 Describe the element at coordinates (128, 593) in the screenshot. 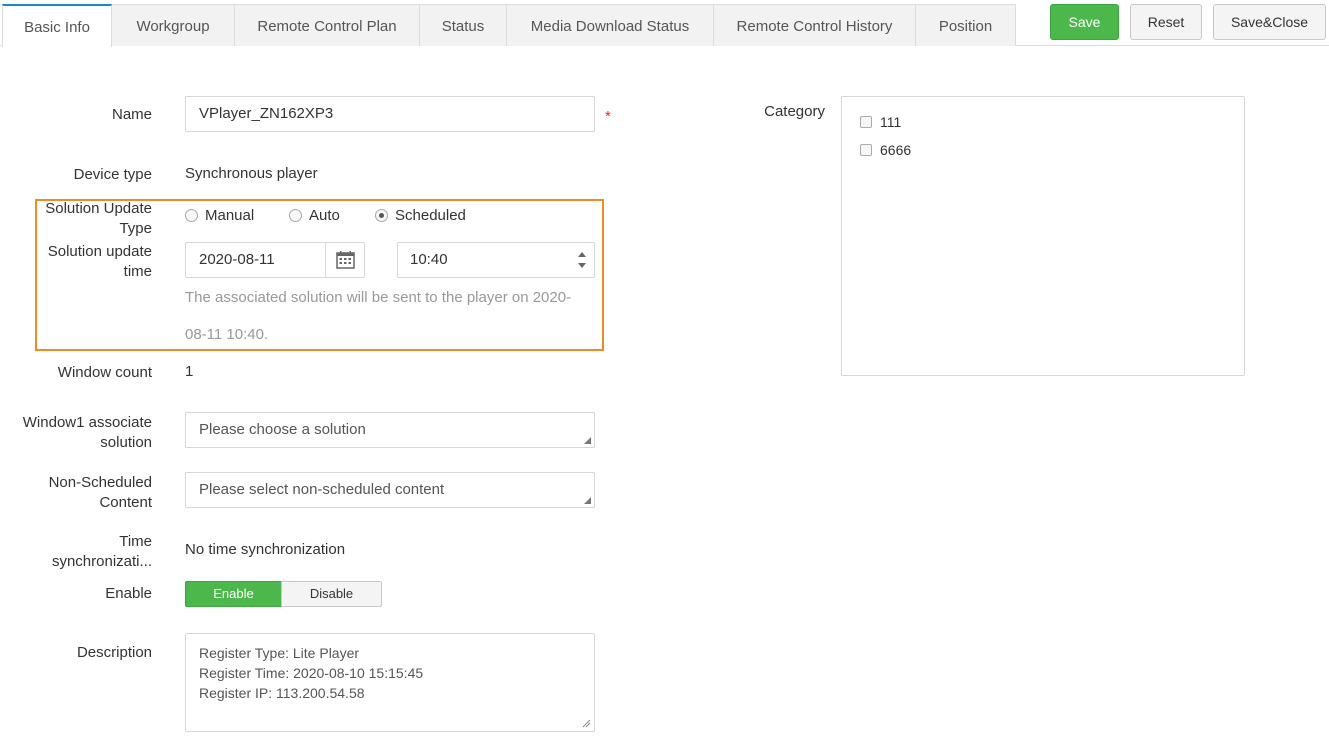

I see `enable-label: Enable` at that location.